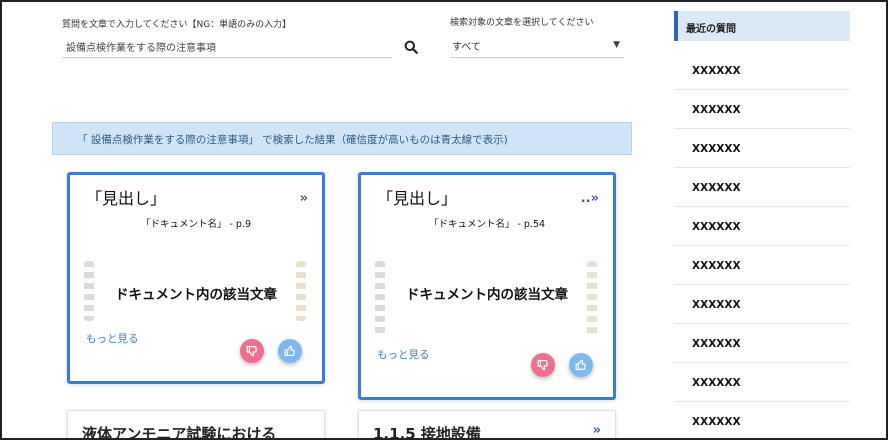 The height and width of the screenshot is (440, 888). What do you see at coordinates (590, 198) in the screenshot?
I see `chevron-double-right-icon: ..»` at bounding box center [590, 198].